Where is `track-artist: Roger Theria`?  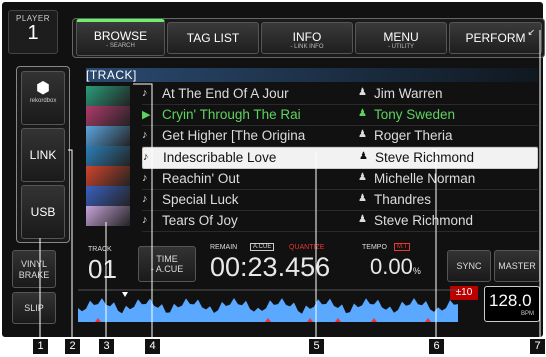 track-artist: Roger Theria is located at coordinates (413, 135).